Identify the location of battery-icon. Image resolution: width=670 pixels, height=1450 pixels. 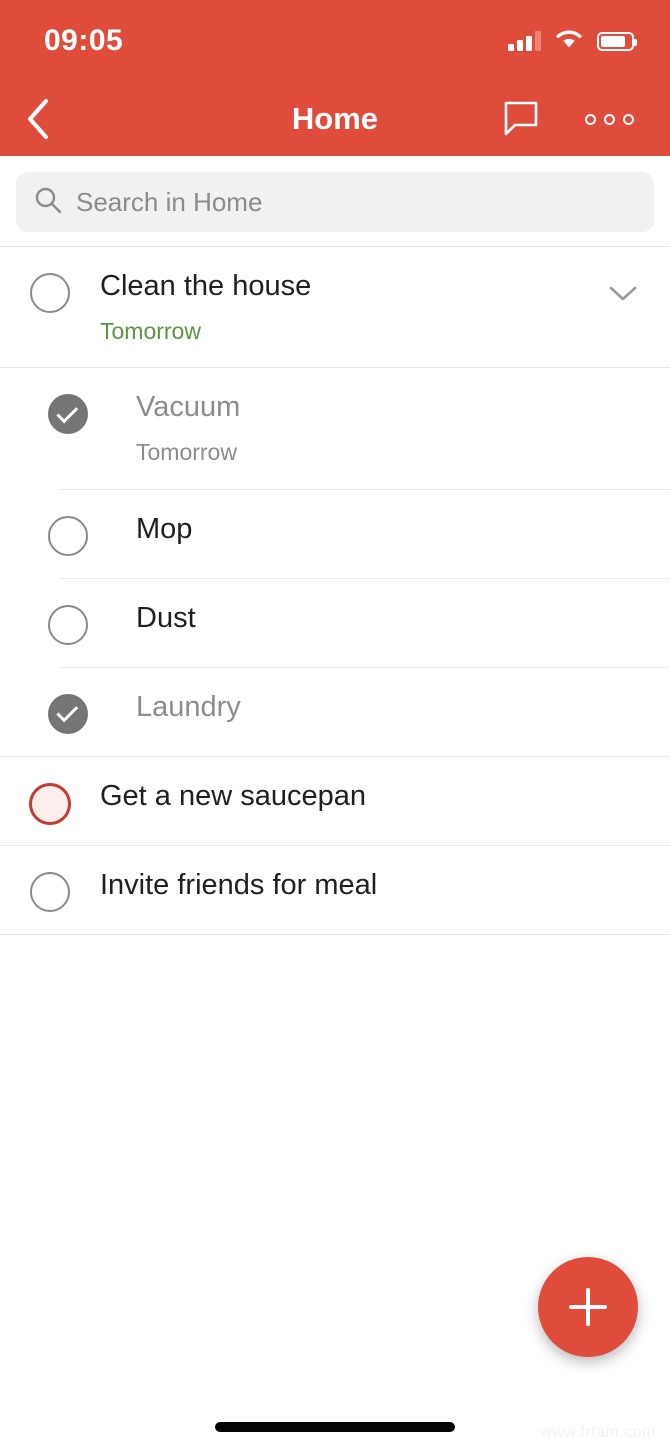
(617, 41).